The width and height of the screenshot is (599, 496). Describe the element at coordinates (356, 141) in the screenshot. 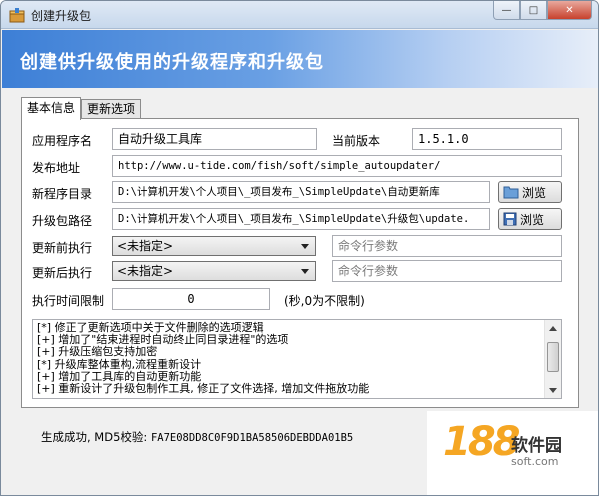

I see `version-label: 当前版本` at that location.